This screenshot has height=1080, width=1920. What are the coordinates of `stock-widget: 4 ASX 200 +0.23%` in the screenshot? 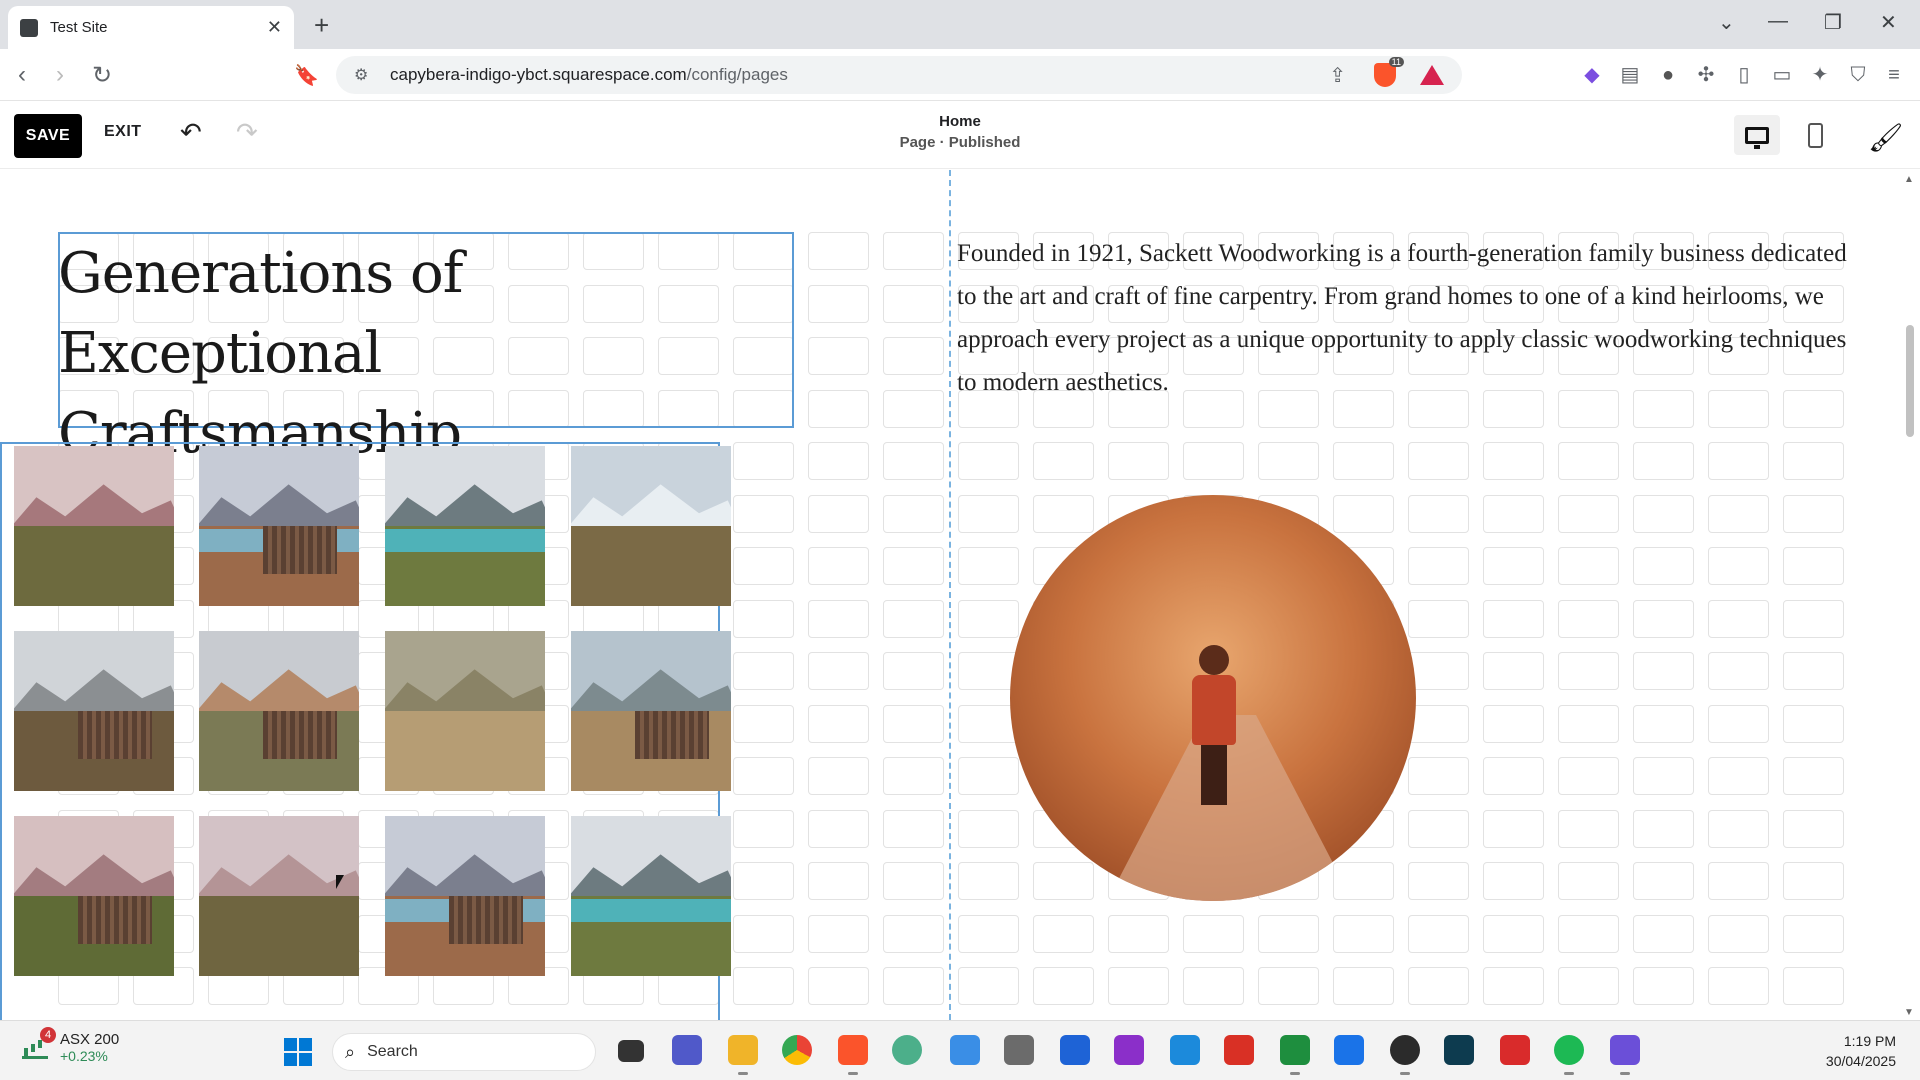 It's located at (71, 1045).